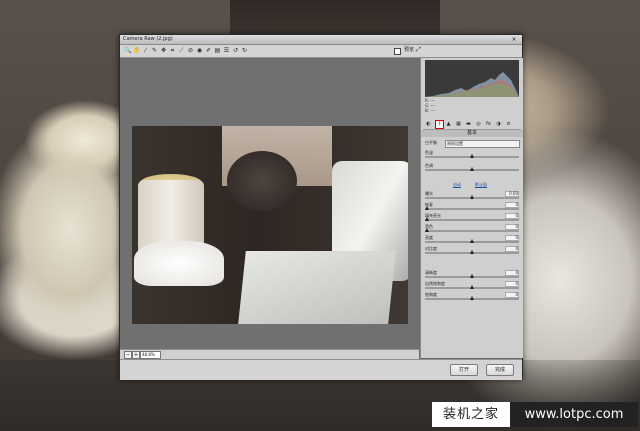 This screenshot has width=640, height=431. I want to click on temperature-slider-thumb, so click(472, 156).